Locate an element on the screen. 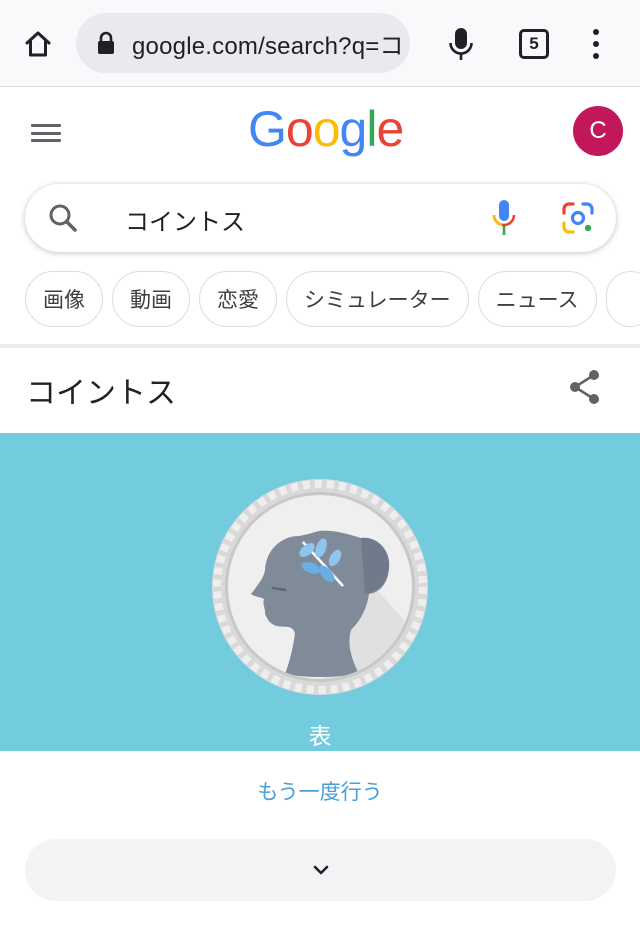  chip-romance: 恋愛 is located at coordinates (238, 299).